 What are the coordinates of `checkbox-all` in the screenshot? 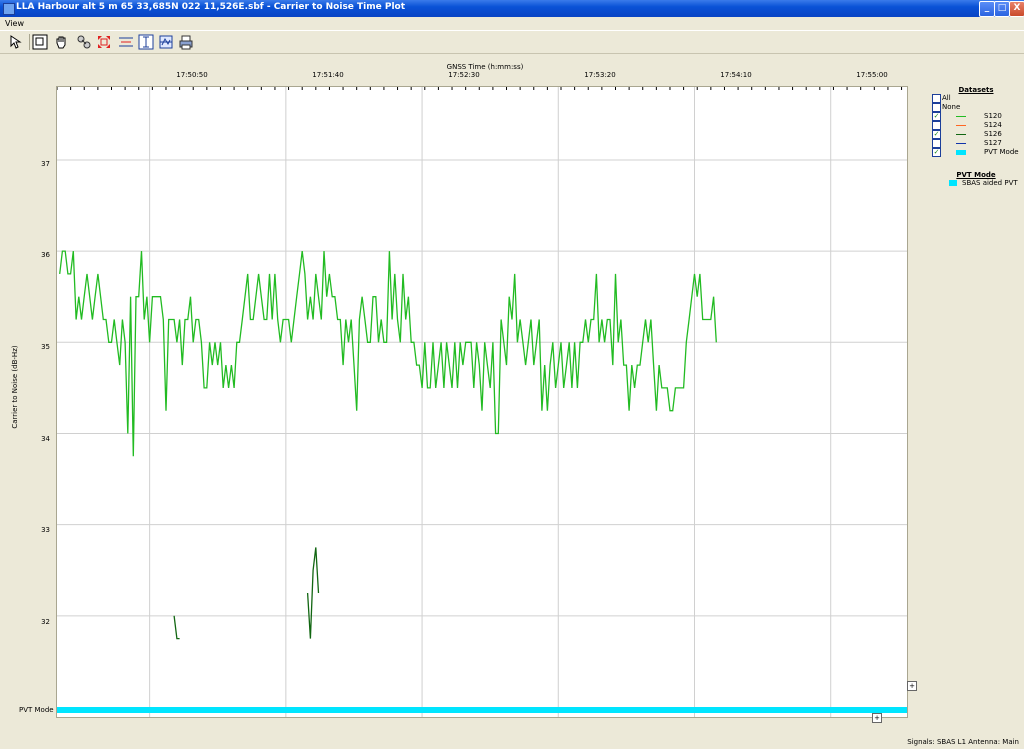 It's located at (936, 98).